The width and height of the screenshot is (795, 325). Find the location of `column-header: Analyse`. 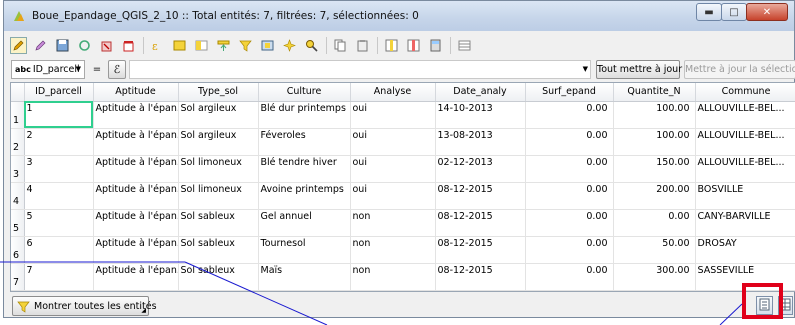

column-header: Analyse is located at coordinates (393, 92).